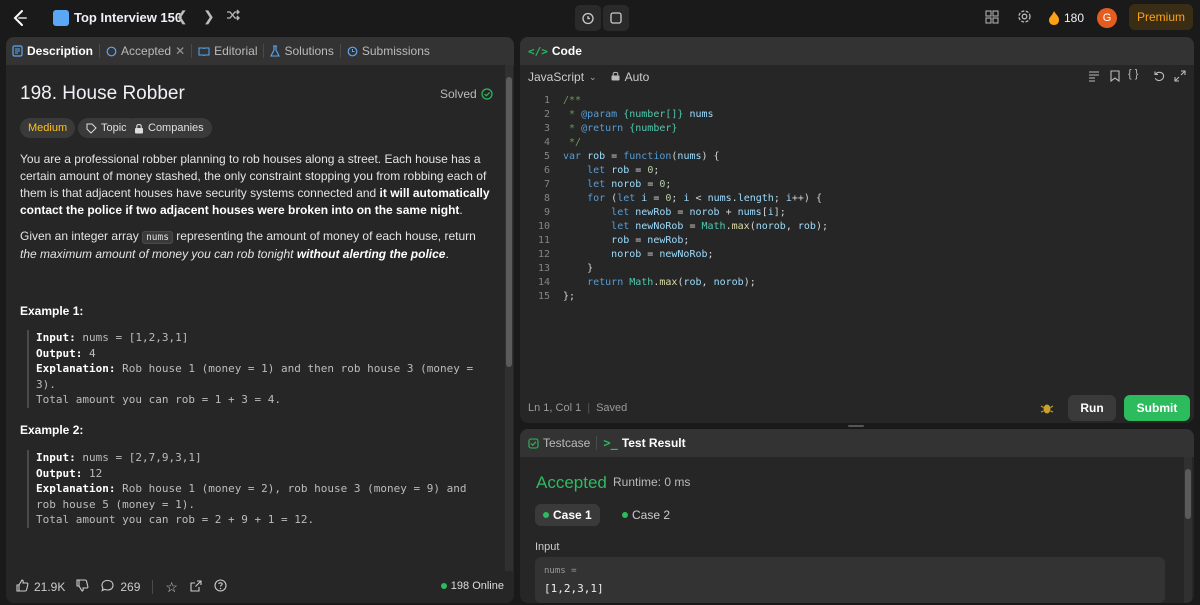  I want to click on save-status: Saved, so click(612, 408).